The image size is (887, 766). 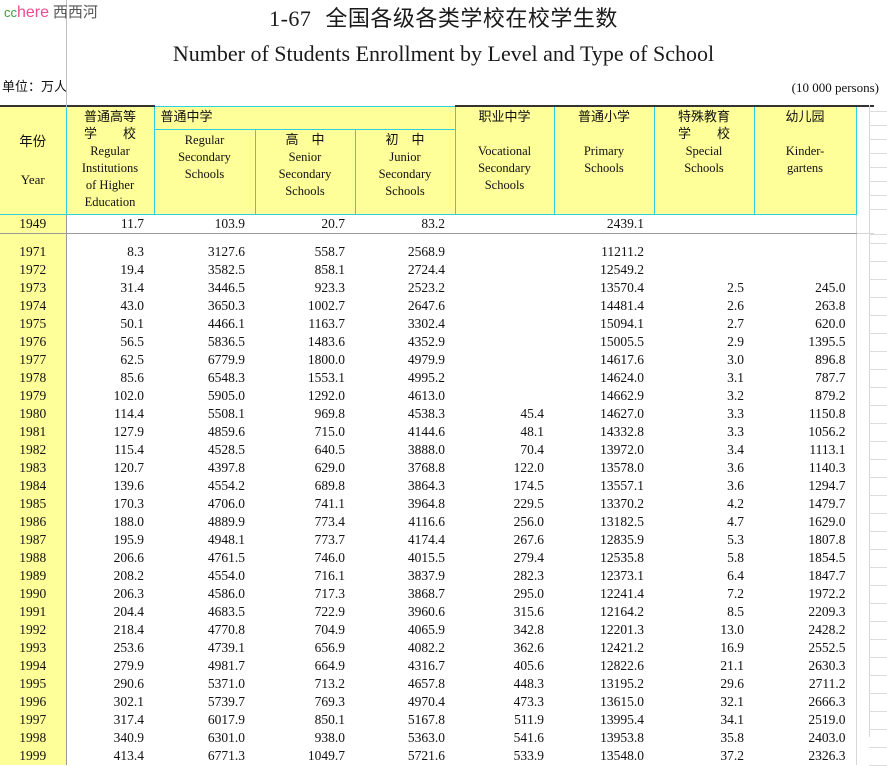 I want to click on col-header-senior-secondary: 高 中 Senior Secondary Schools, so click(x=305, y=172).